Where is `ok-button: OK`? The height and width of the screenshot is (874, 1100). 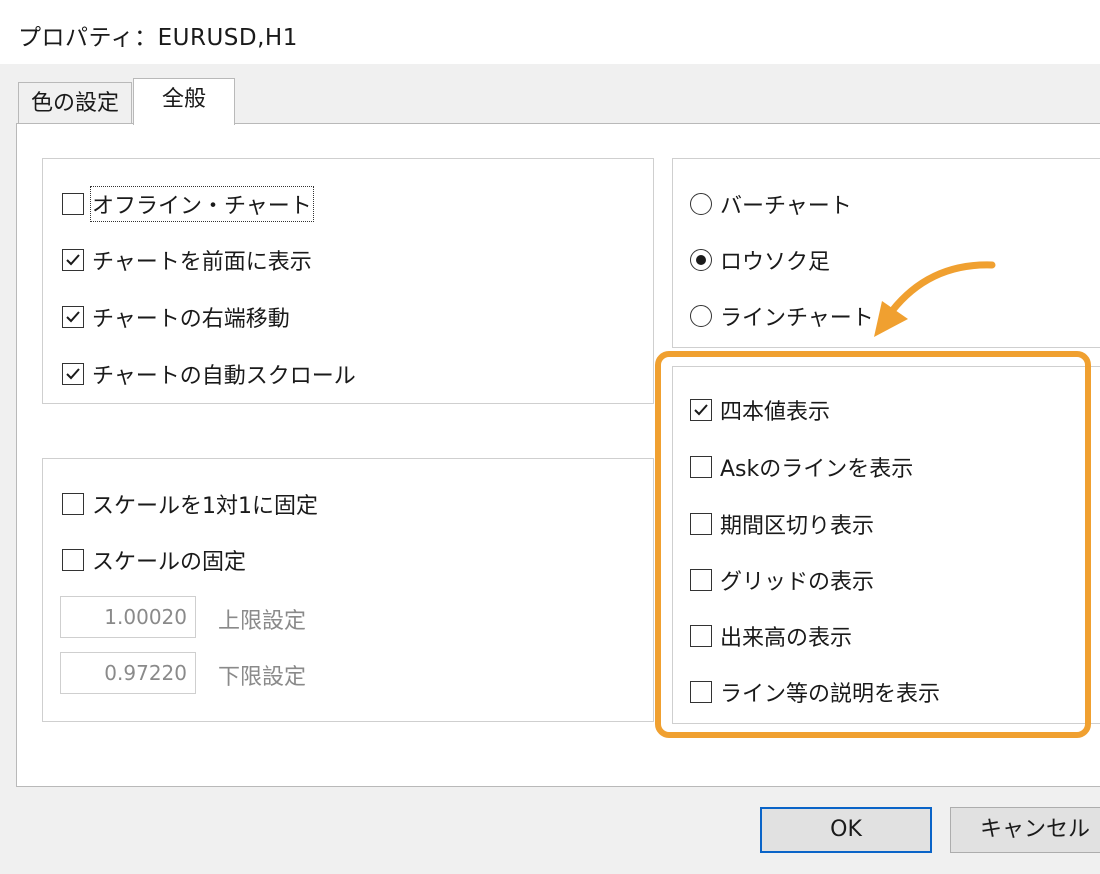 ok-button: OK is located at coordinates (846, 830).